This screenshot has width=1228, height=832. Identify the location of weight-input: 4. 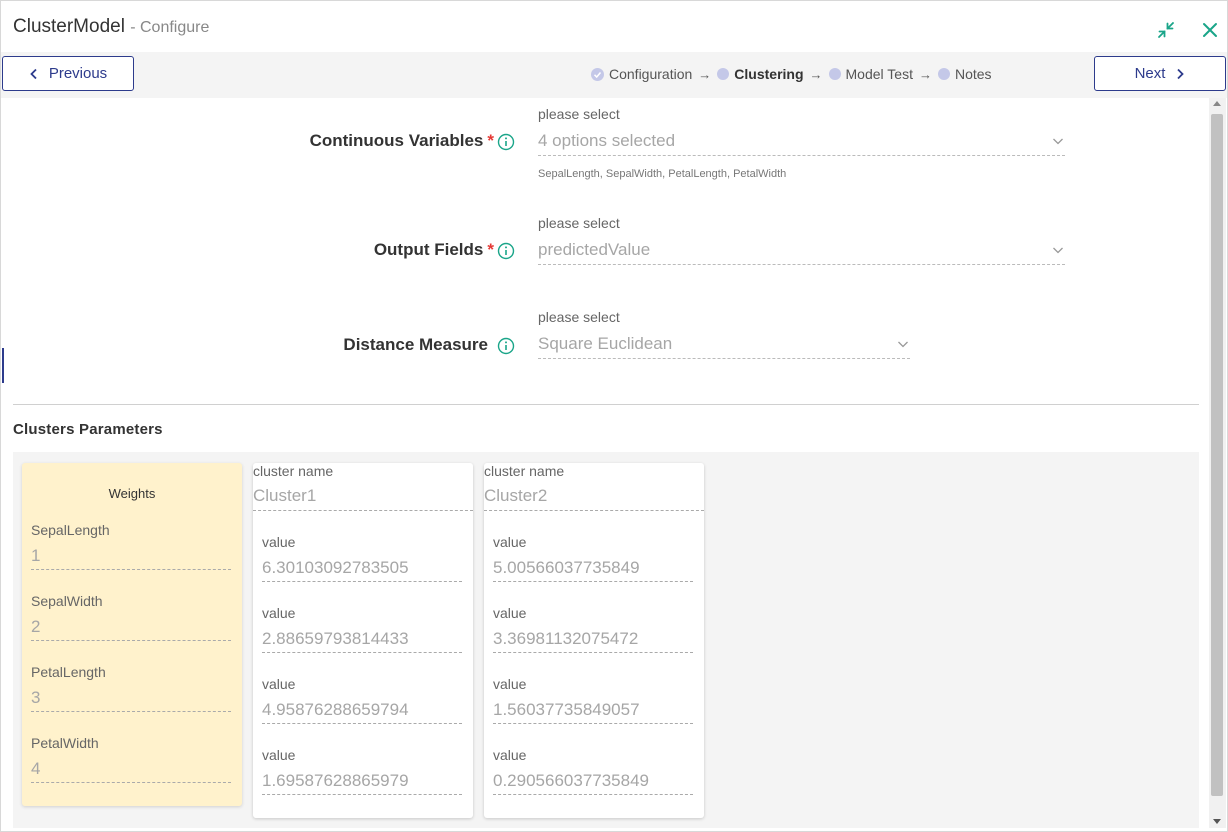
(131, 769).